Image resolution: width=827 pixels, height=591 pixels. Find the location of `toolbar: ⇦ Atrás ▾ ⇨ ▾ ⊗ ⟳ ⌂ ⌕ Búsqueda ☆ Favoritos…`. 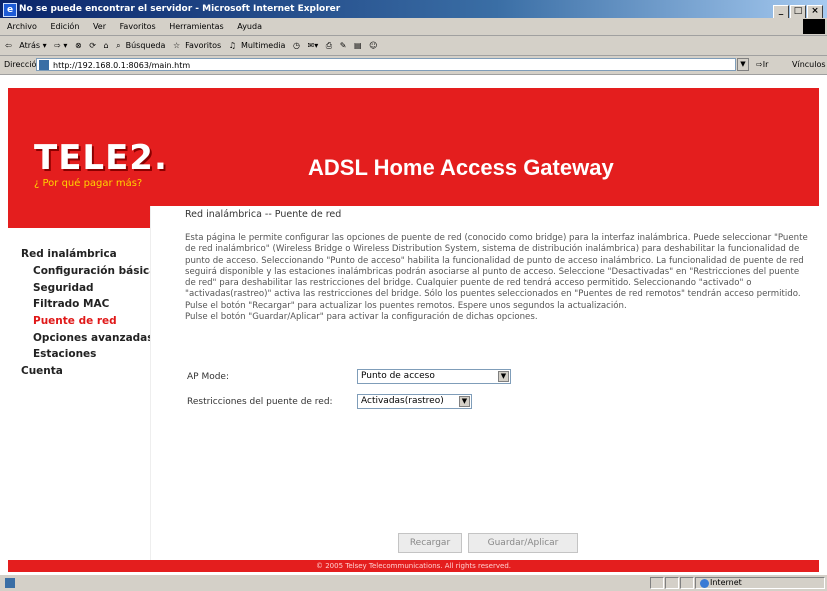

toolbar: ⇦ Atrás ▾ ⇨ ▾ ⊗ ⟳ ⌂ ⌕ Búsqueda ☆ Favoritos… is located at coordinates (413, 46).